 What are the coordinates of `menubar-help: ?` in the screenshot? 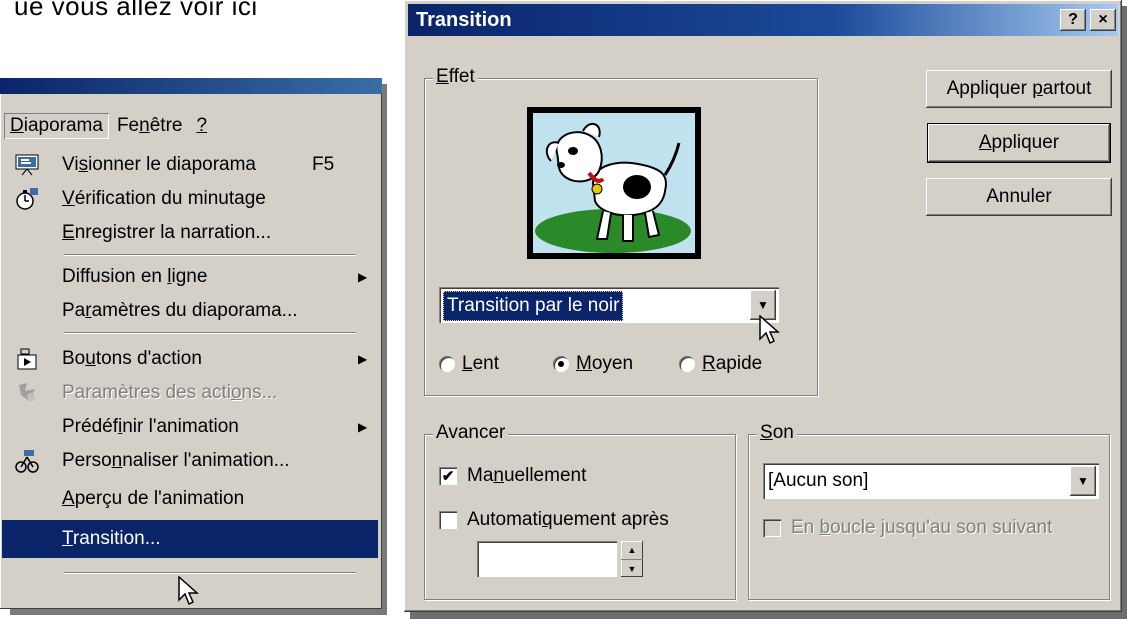 It's located at (201, 126).